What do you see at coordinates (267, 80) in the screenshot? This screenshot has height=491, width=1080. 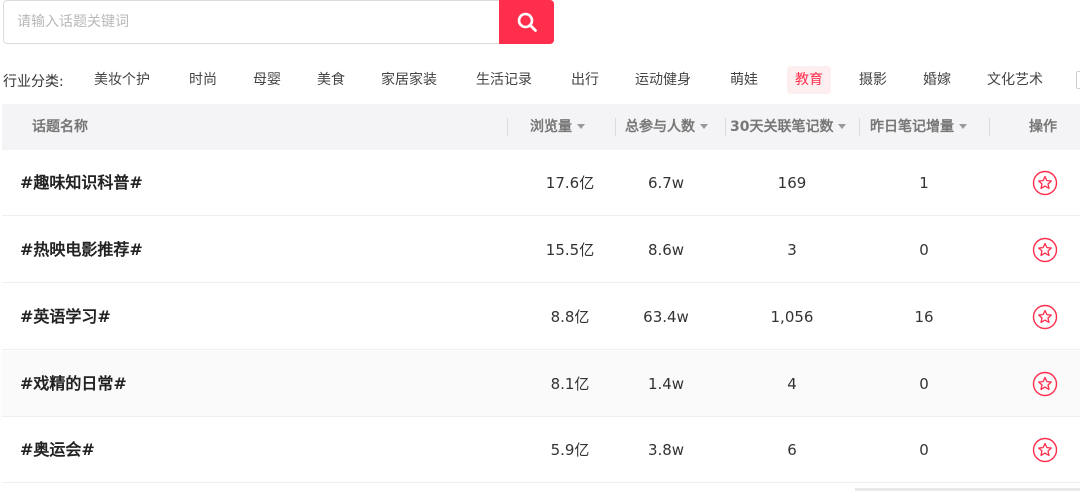 I see `category-item: 母婴` at bounding box center [267, 80].